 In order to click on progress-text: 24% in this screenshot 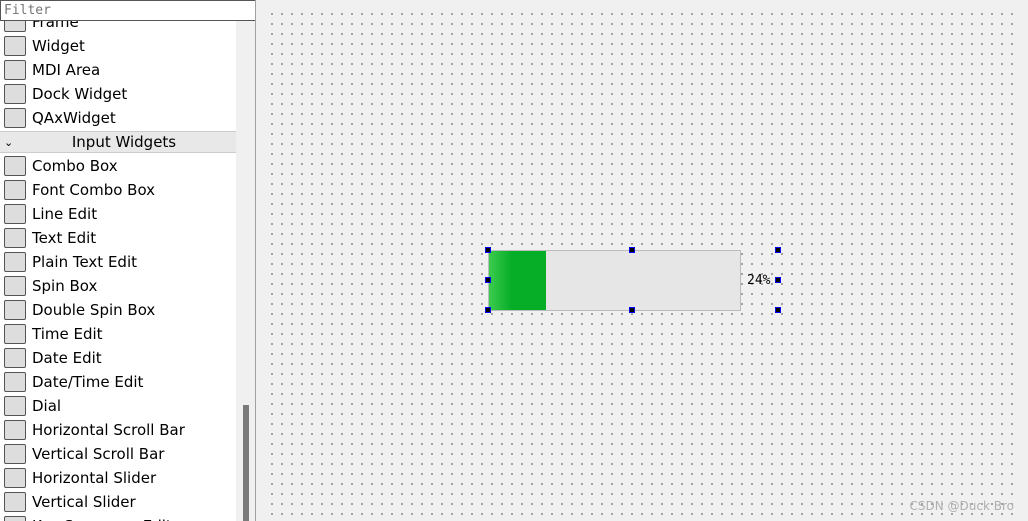, I will do `click(759, 280)`.